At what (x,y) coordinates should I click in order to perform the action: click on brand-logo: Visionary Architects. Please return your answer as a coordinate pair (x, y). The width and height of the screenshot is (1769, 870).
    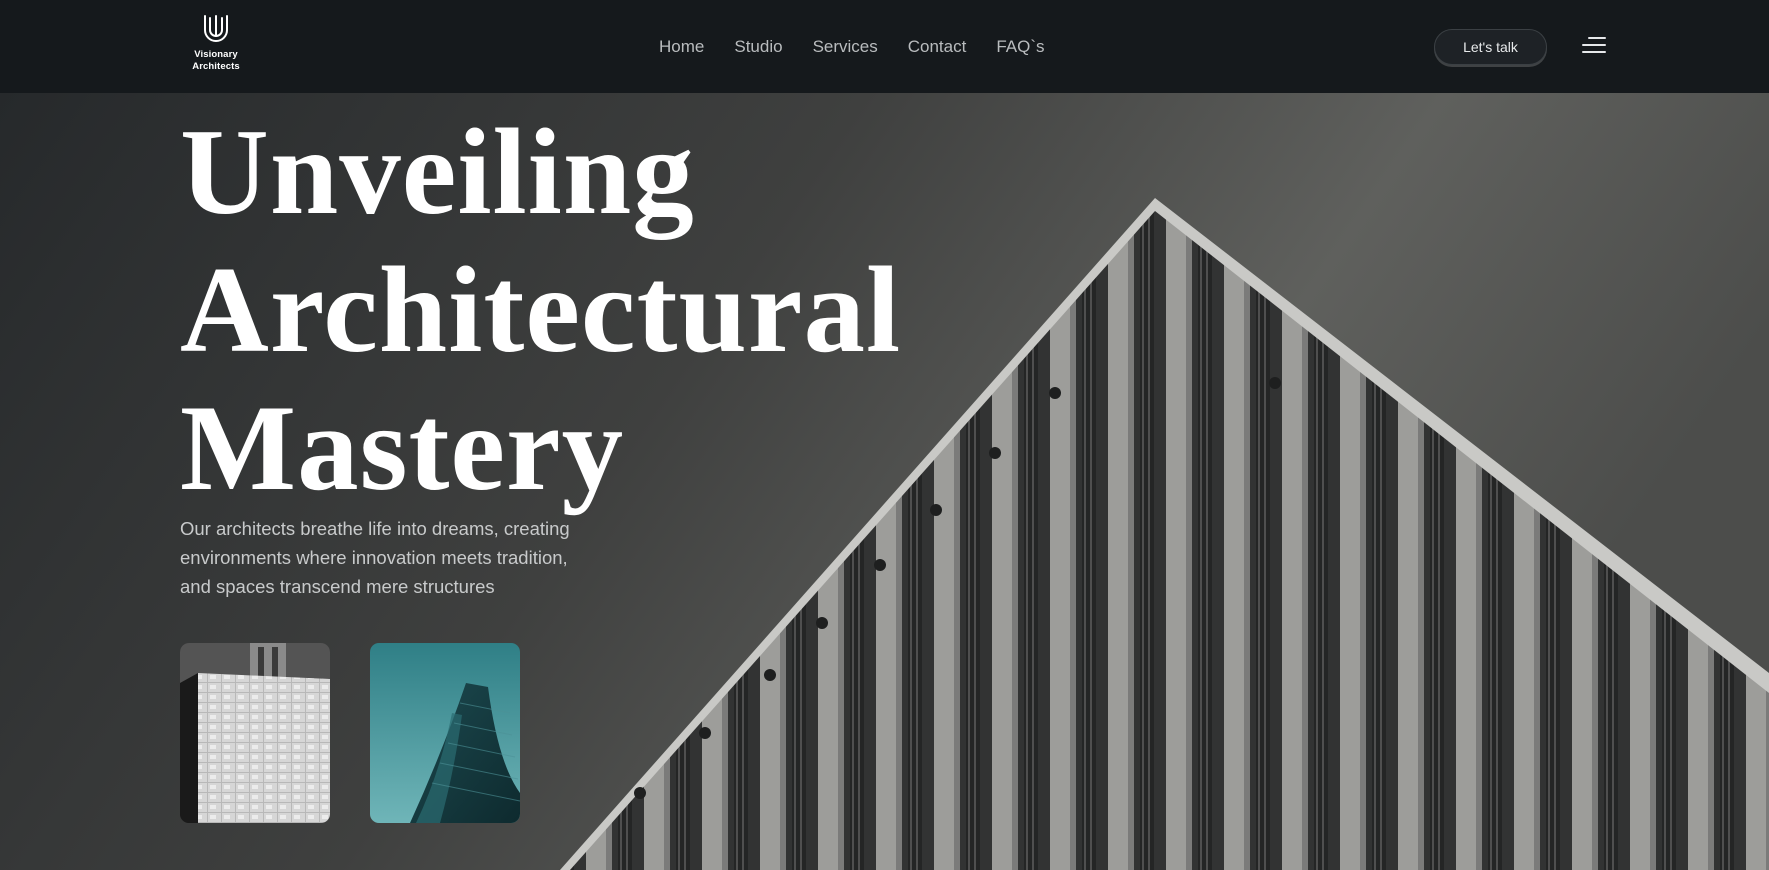
    Looking at the image, I should click on (216, 47).